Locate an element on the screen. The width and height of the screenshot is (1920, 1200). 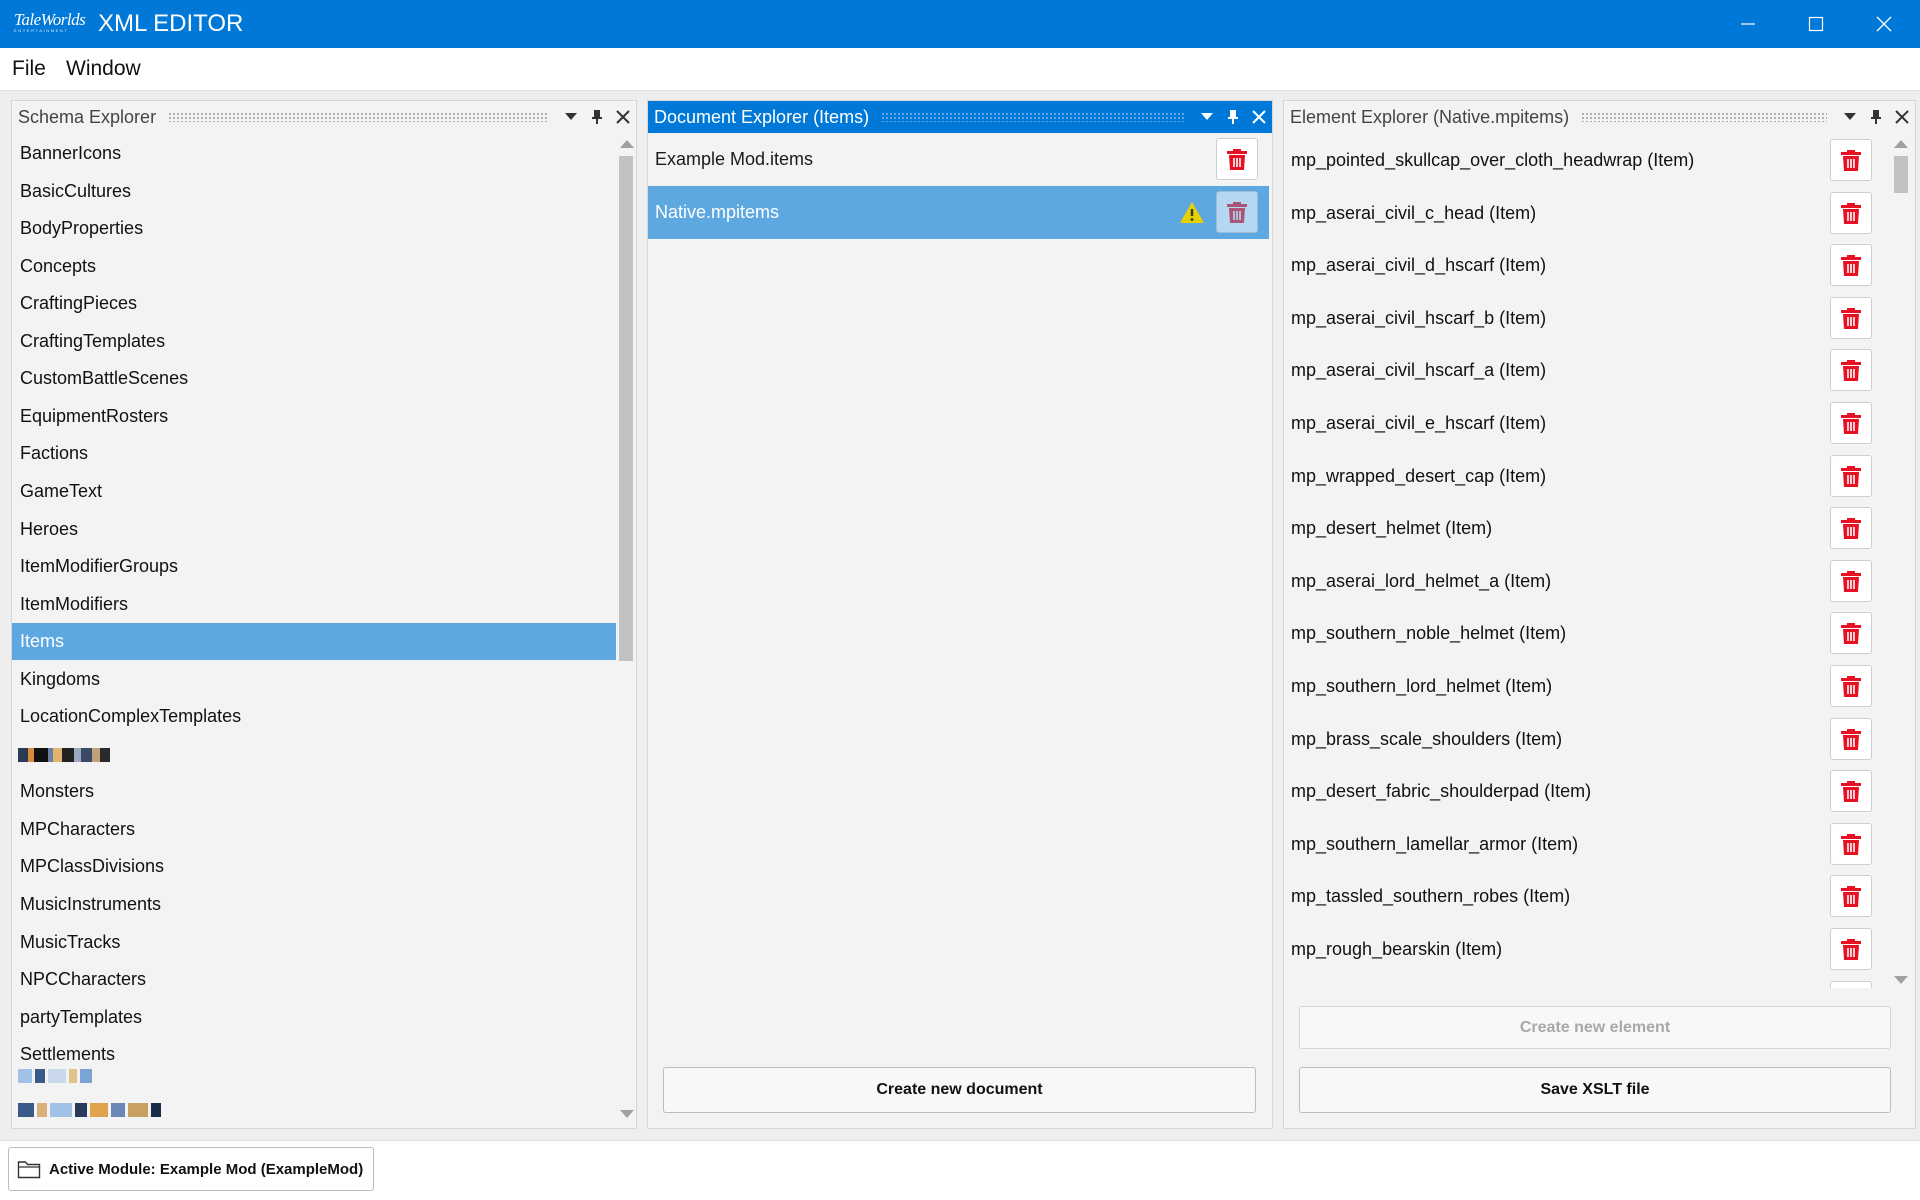
element-name: mp_aserai_lord_helmet_a (Item) is located at coordinates (1421, 580).